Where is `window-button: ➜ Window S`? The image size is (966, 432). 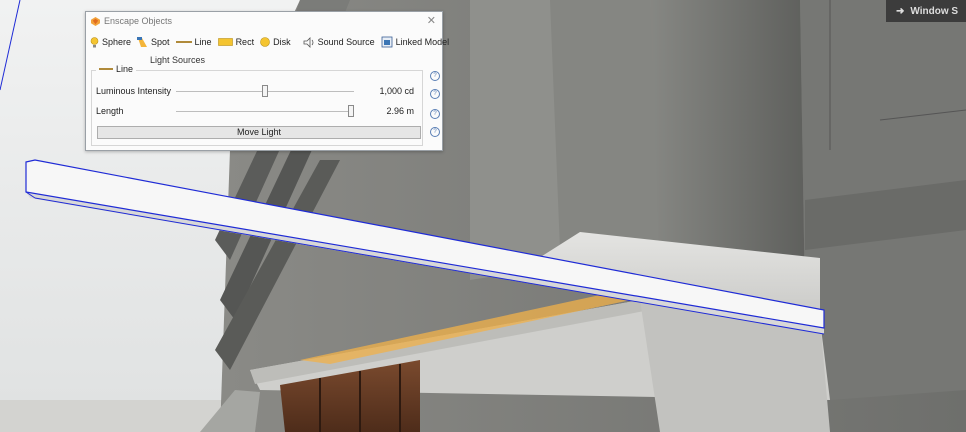 window-button: ➜ Window S is located at coordinates (926, 11).